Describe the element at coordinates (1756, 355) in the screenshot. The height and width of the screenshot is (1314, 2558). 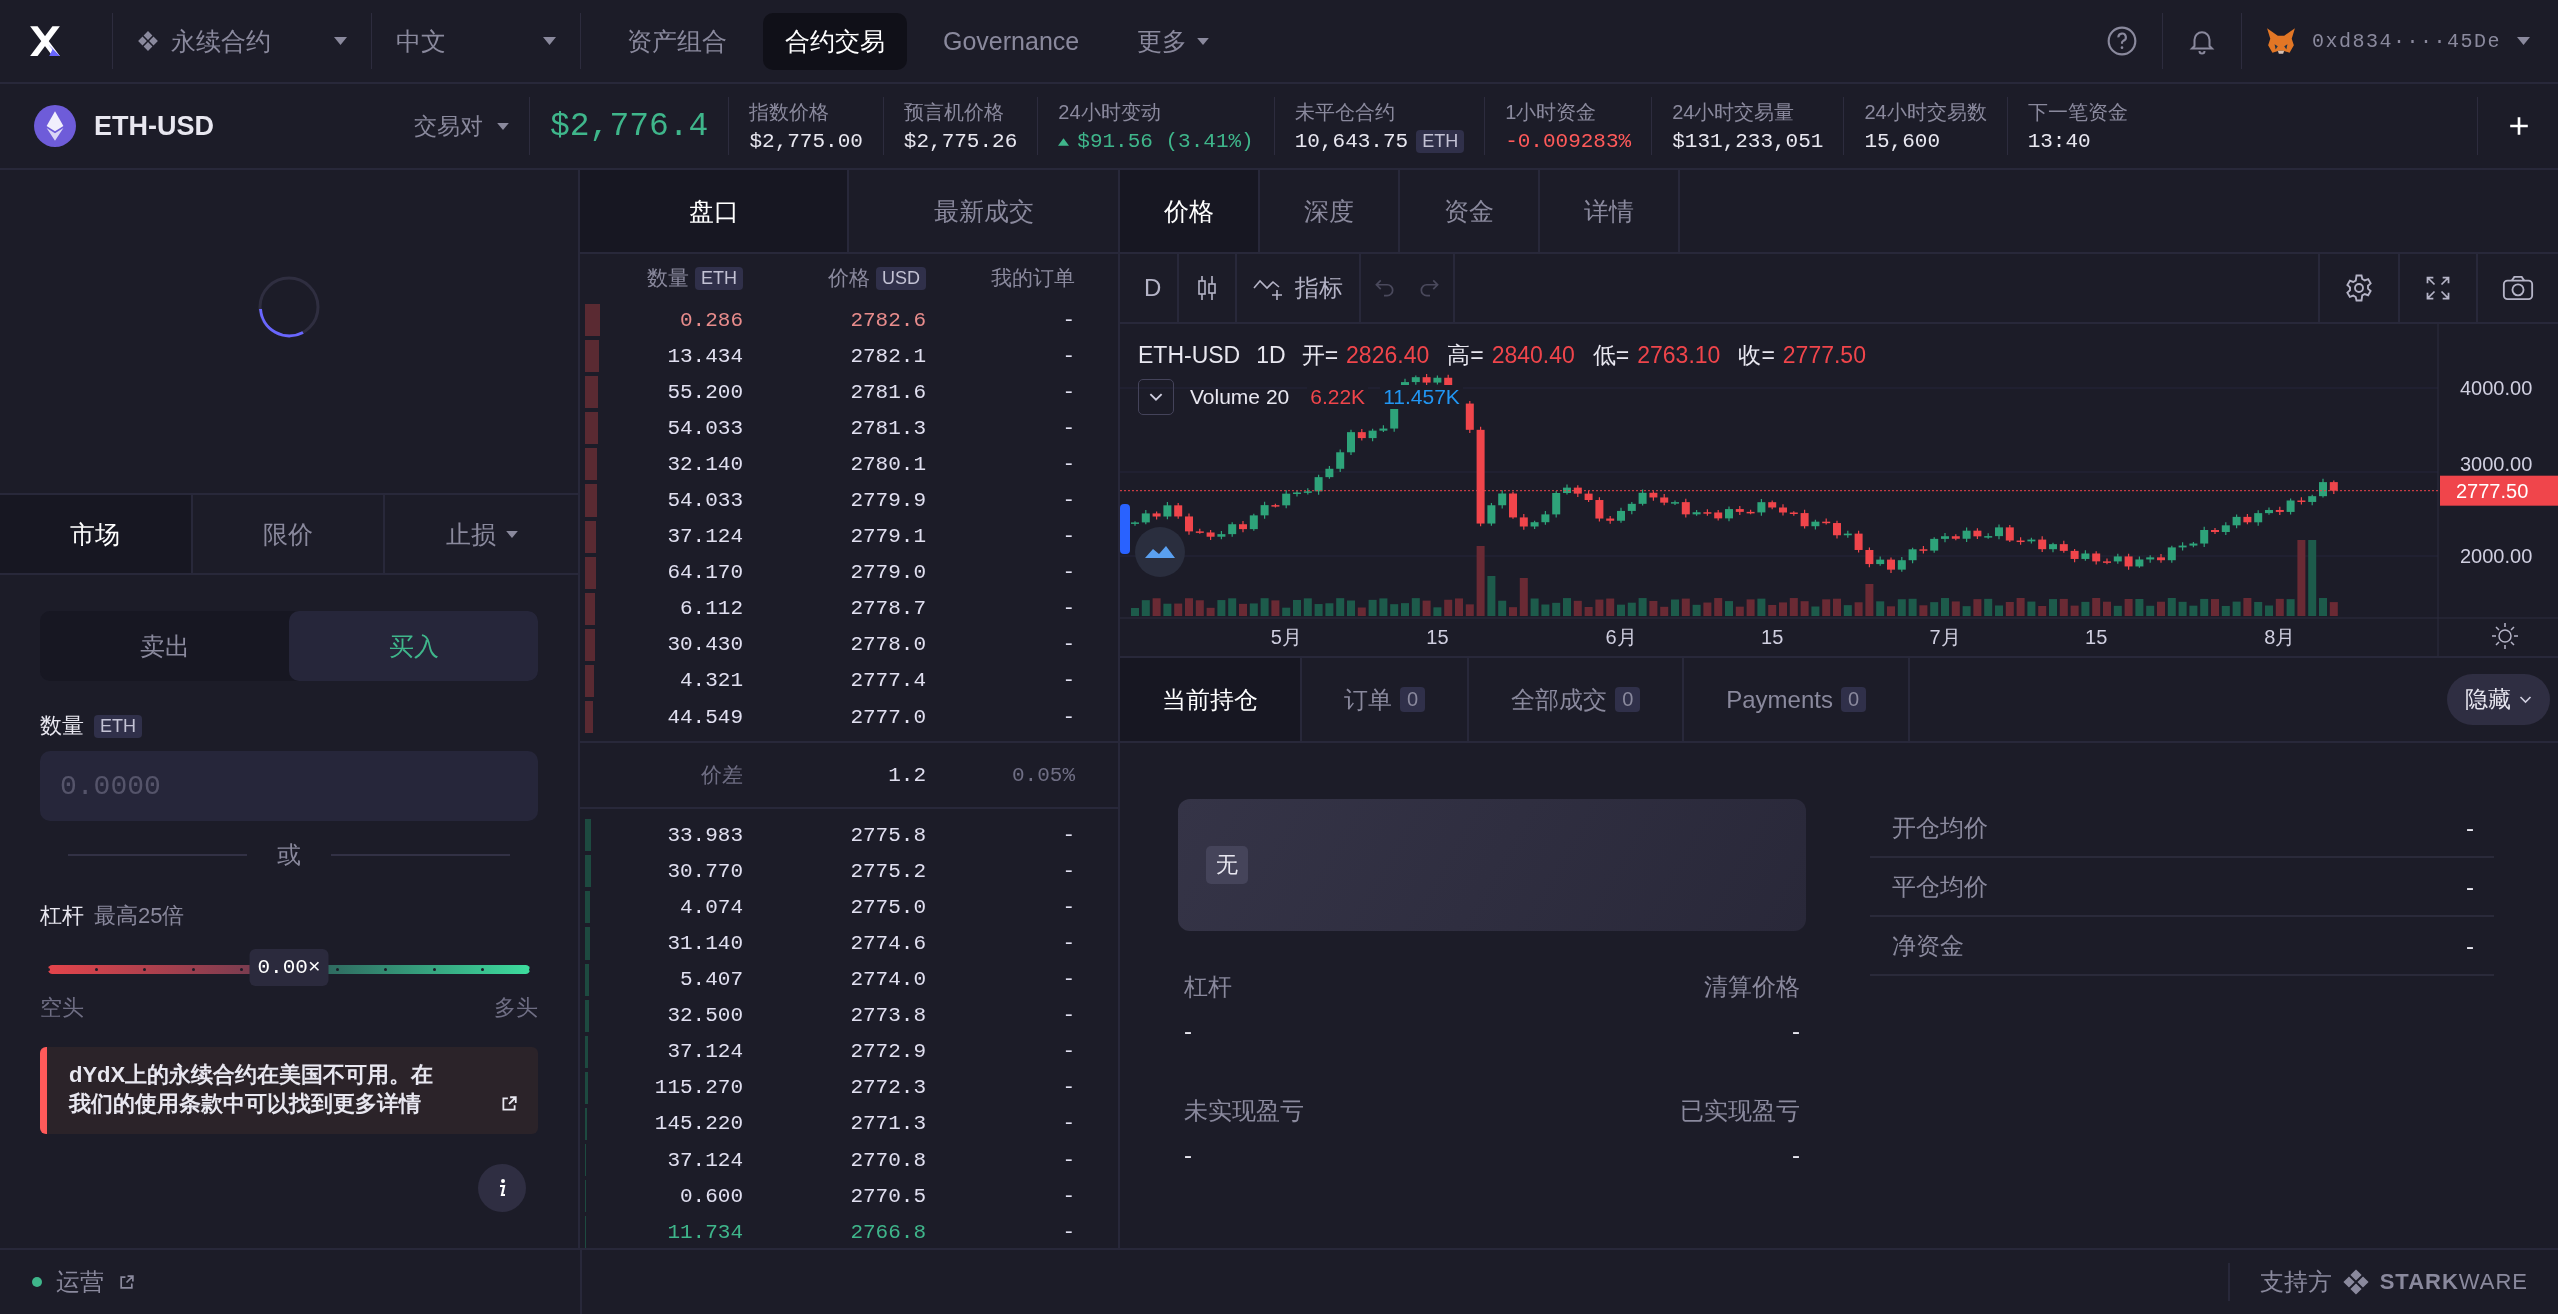
I see `legend-label: 收=` at that location.